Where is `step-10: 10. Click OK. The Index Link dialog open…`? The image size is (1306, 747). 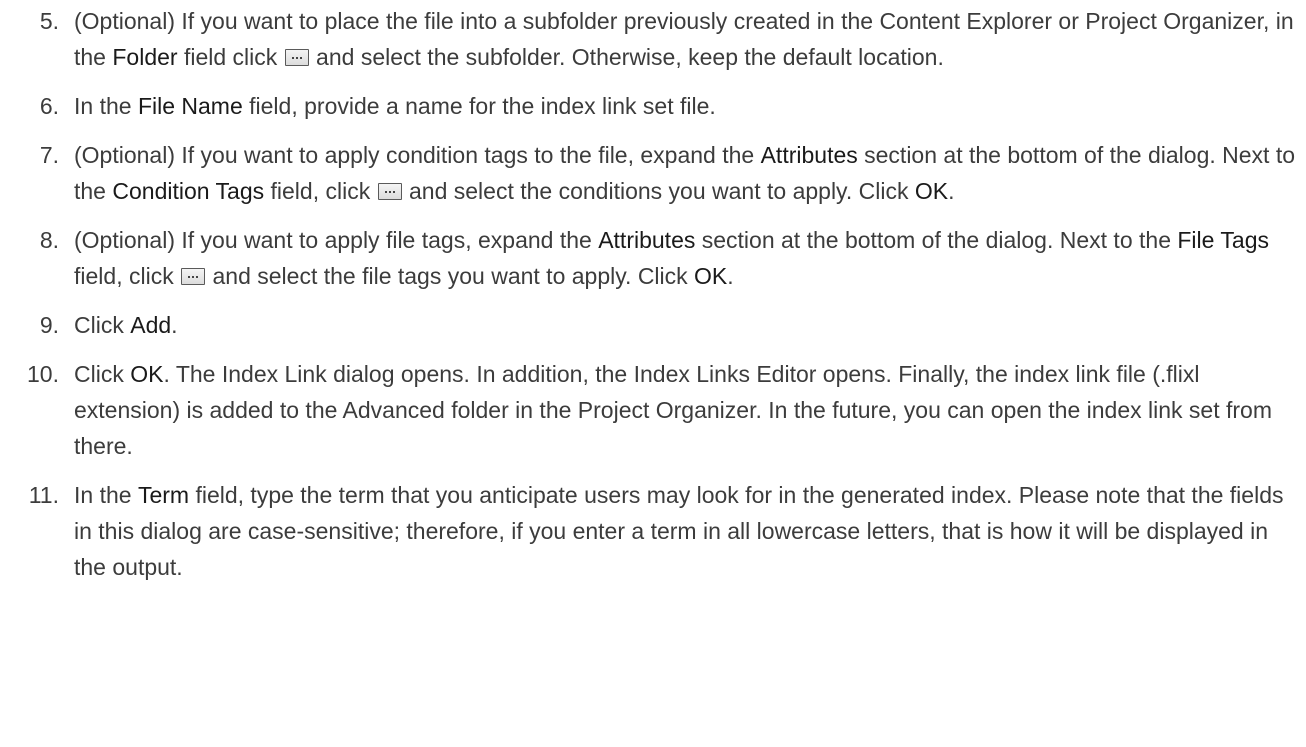
step-10: 10. Click OK. The Index Link dialog open… is located at coordinates (653, 410).